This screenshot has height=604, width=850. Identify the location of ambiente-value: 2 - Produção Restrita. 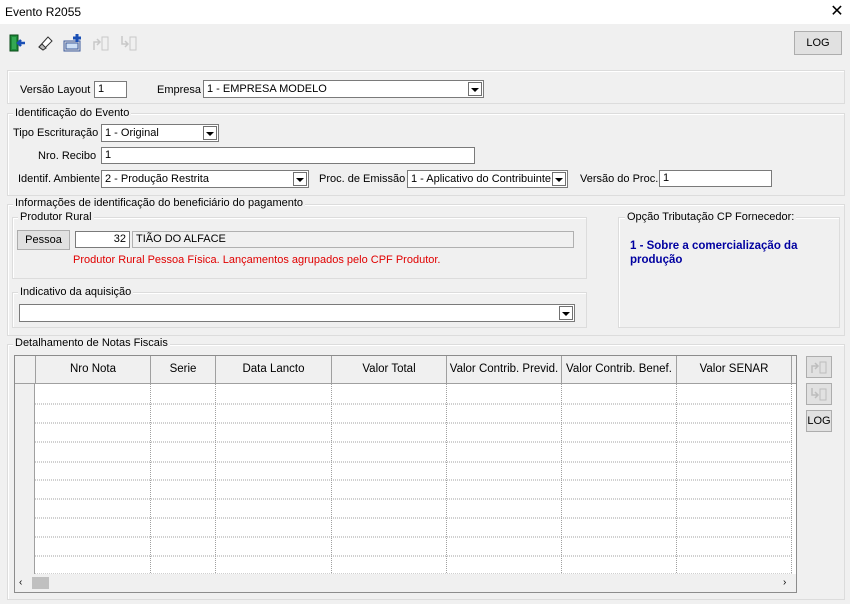
(157, 179).